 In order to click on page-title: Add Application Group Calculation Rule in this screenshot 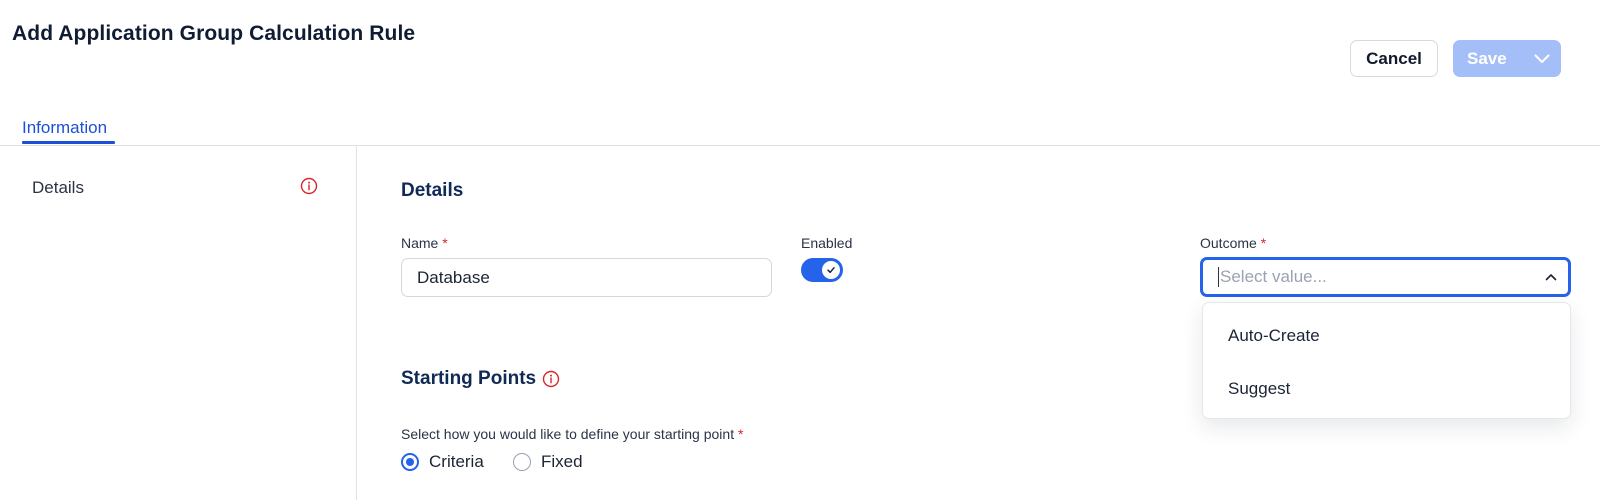, I will do `click(214, 33)`.